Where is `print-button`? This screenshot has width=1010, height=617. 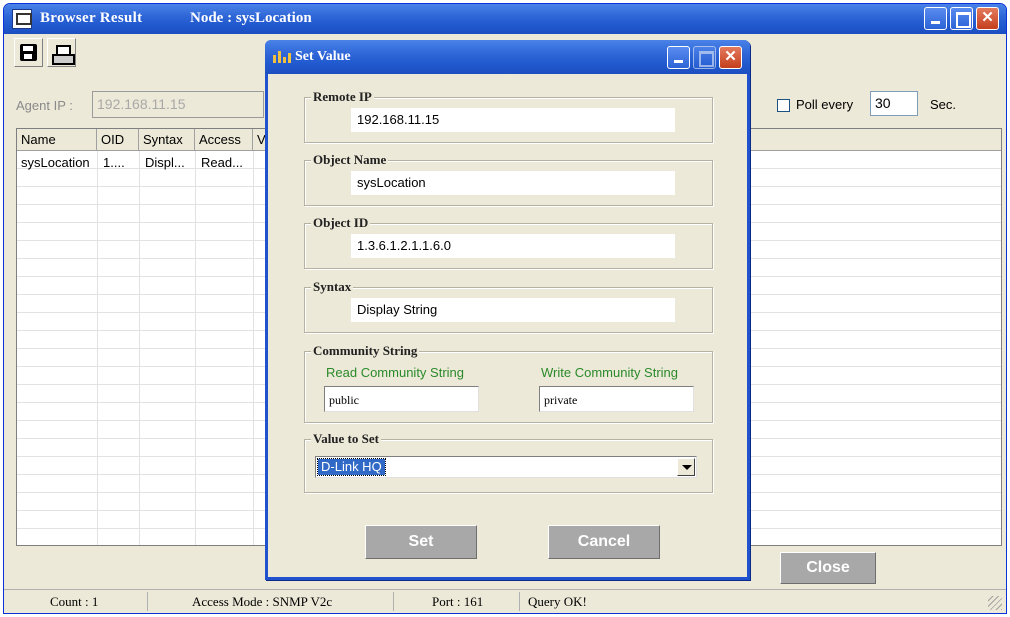 print-button is located at coordinates (61, 52).